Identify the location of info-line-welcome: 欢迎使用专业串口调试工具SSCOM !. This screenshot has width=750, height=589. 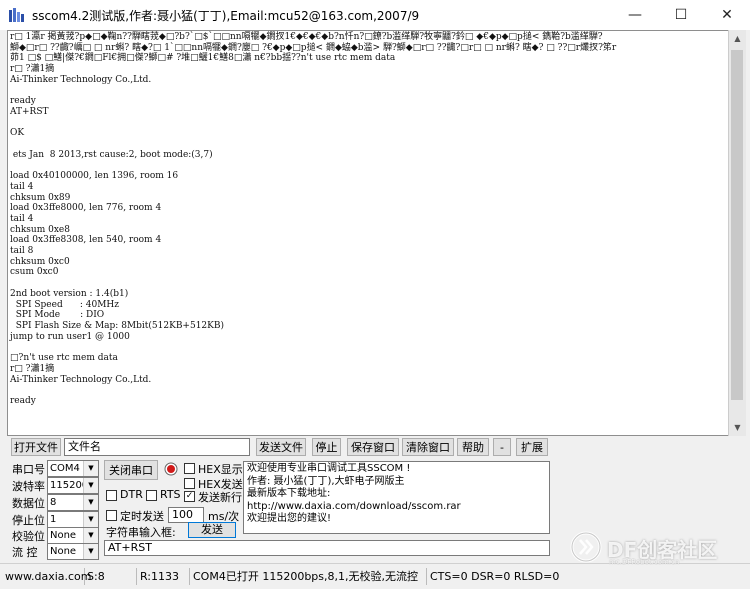
(329, 468).